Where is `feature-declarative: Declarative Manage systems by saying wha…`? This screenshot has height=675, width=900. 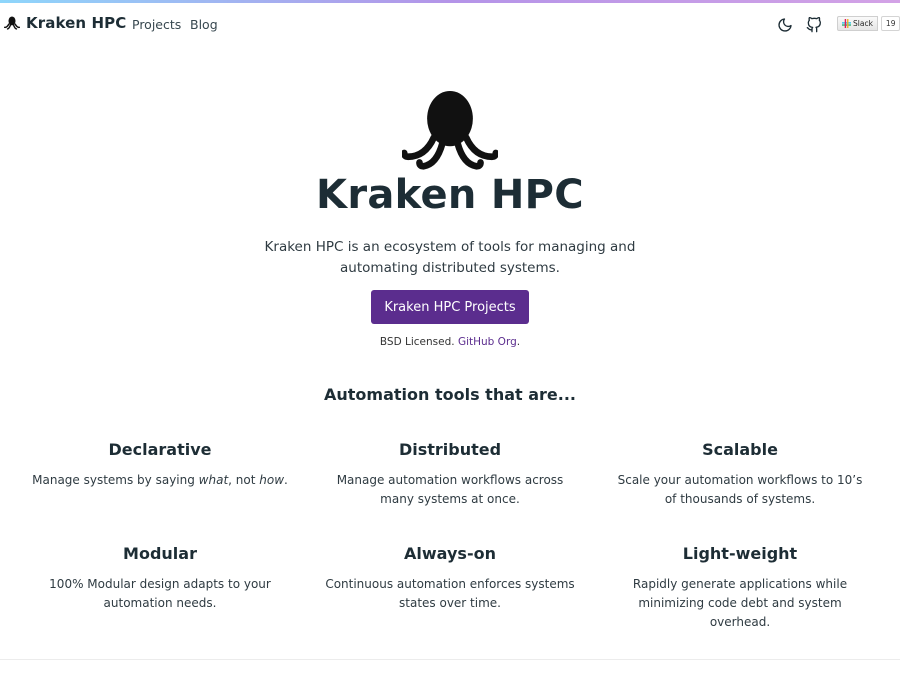 feature-declarative: Declarative Manage systems by saying wha… is located at coordinates (160, 465).